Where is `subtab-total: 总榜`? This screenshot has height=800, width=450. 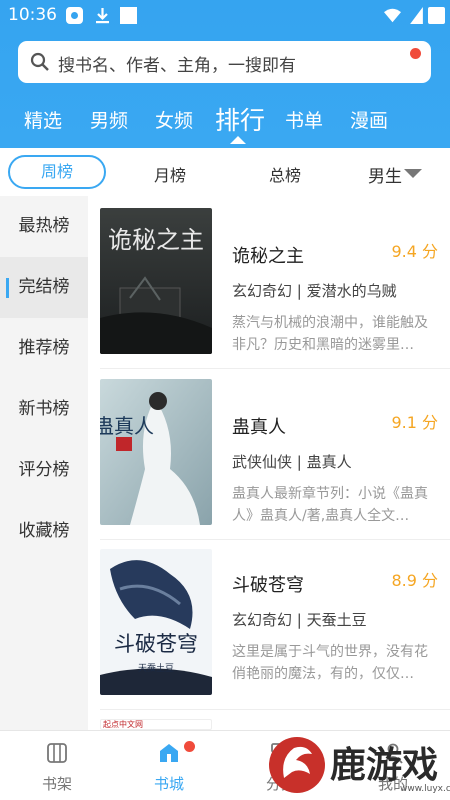 subtab-total: 总榜 is located at coordinates (285, 174).